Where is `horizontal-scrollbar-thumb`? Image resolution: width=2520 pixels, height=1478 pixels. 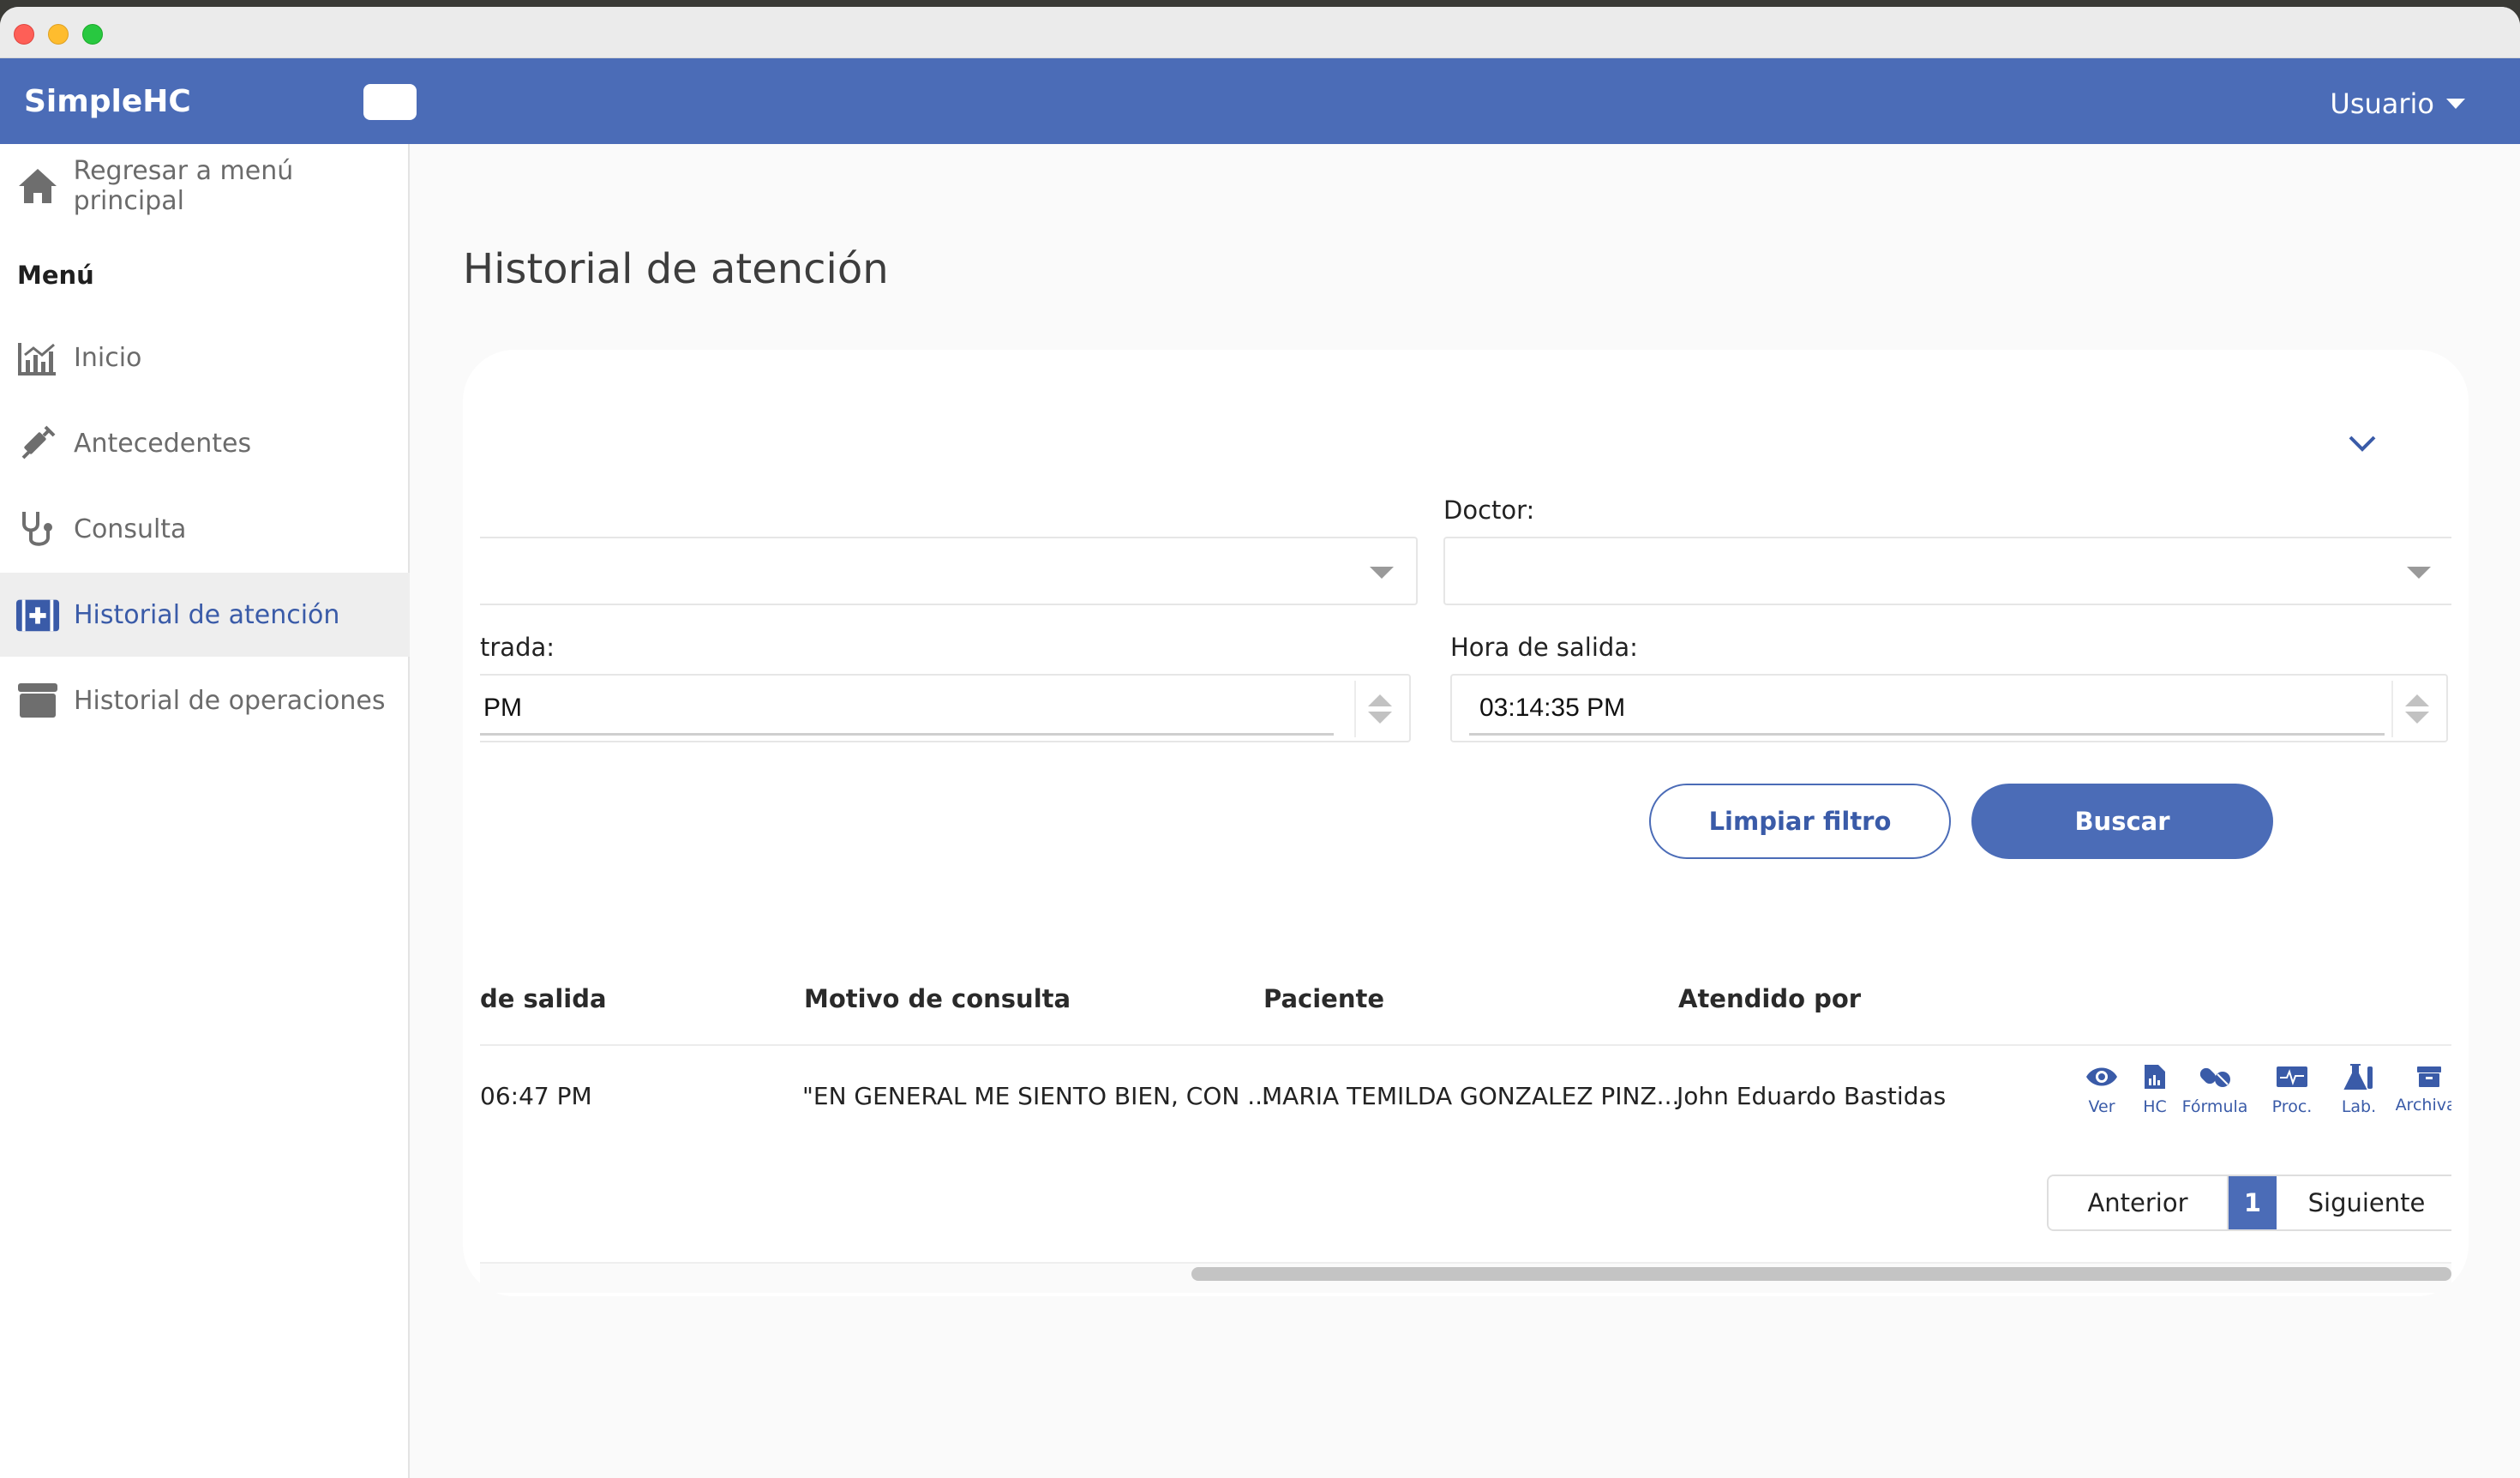 horizontal-scrollbar-thumb is located at coordinates (1821, 1274).